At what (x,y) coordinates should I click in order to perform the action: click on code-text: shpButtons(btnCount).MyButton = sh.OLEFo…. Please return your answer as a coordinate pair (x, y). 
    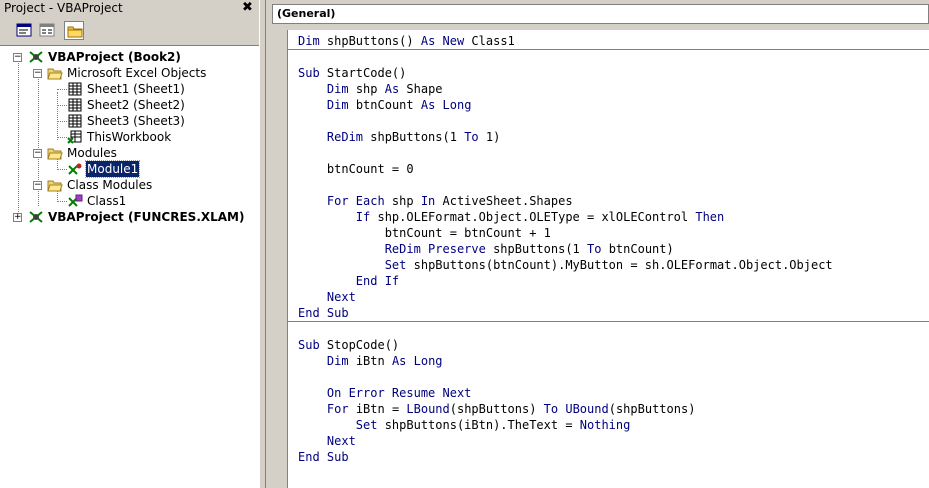
    Looking at the image, I should click on (619, 265).